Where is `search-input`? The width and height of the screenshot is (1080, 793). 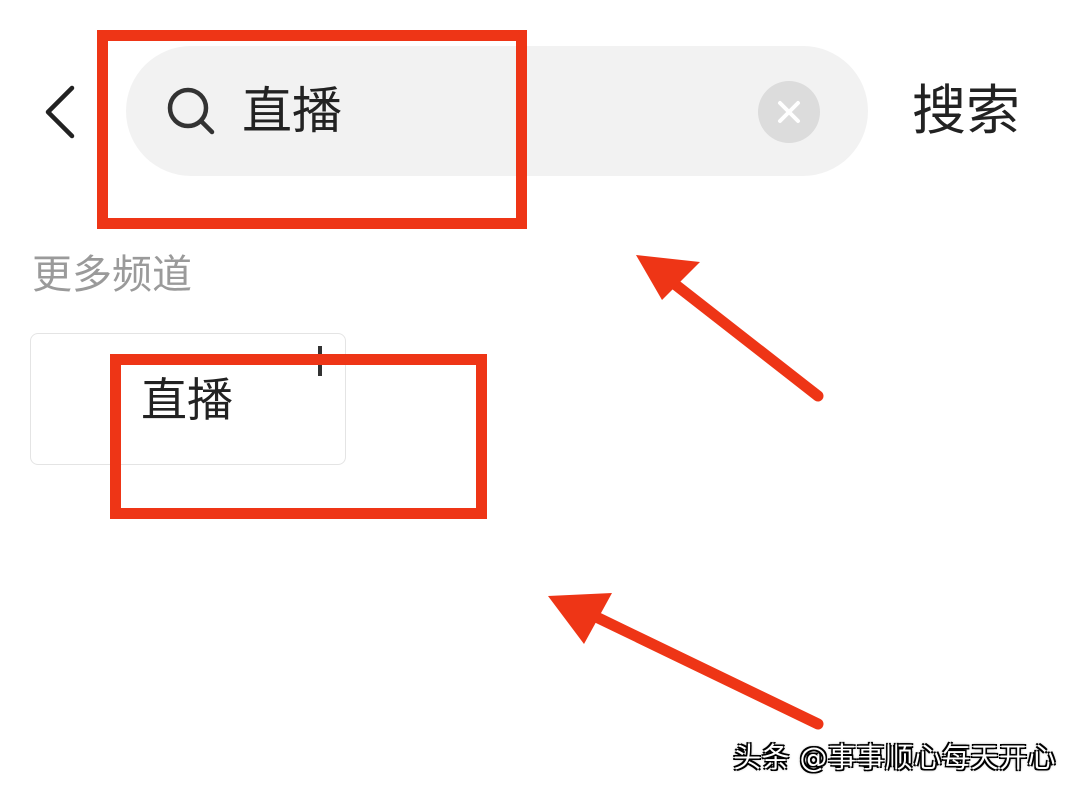
search-input is located at coordinates (492, 111).